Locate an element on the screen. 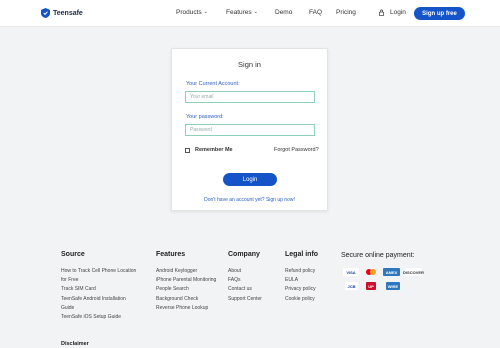 The height and width of the screenshot is (348, 500). nav-products: Products ⌄ is located at coordinates (192, 12).